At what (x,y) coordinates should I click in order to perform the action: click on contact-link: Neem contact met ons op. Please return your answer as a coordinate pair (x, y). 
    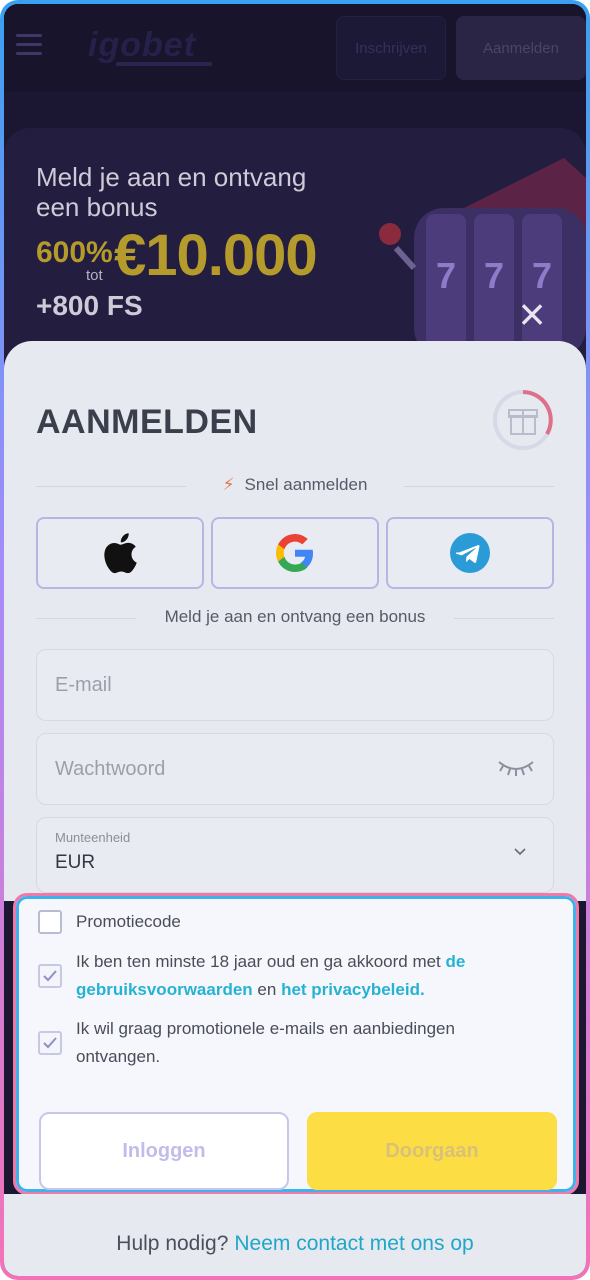
    Looking at the image, I should click on (353, 1243).